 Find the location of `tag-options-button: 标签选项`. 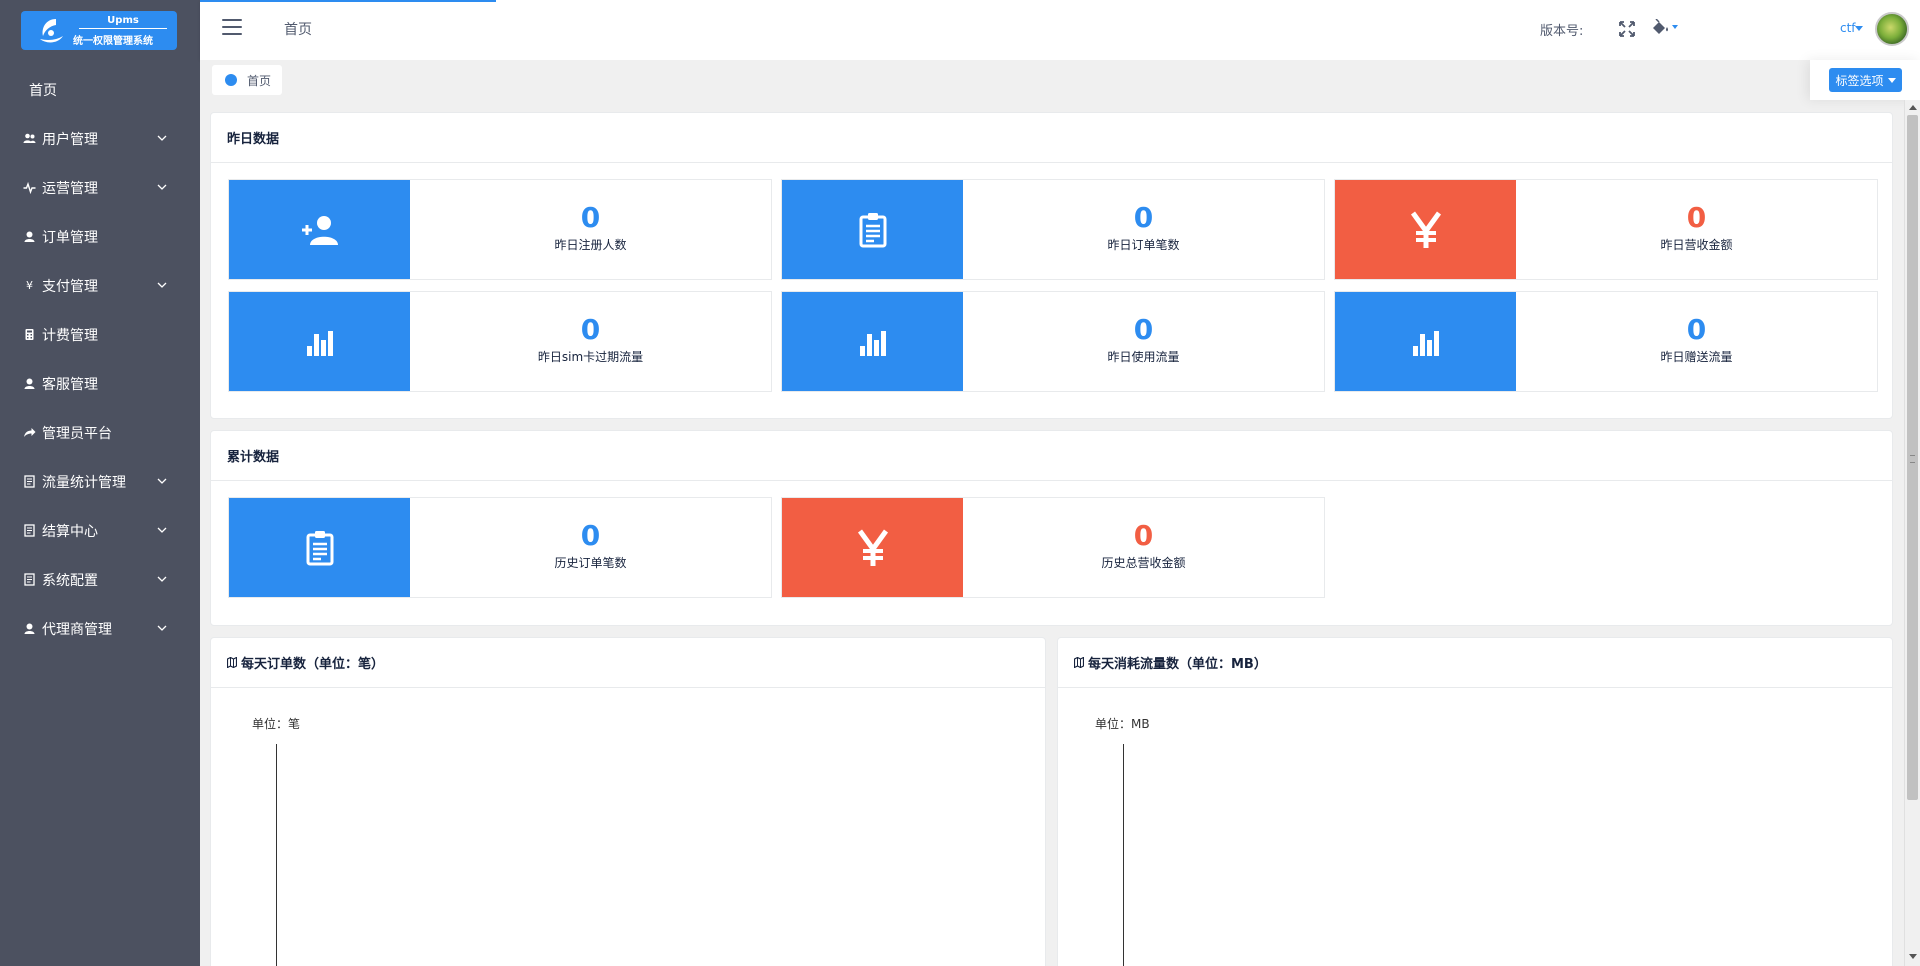

tag-options-button: 标签选项 is located at coordinates (1865, 80).